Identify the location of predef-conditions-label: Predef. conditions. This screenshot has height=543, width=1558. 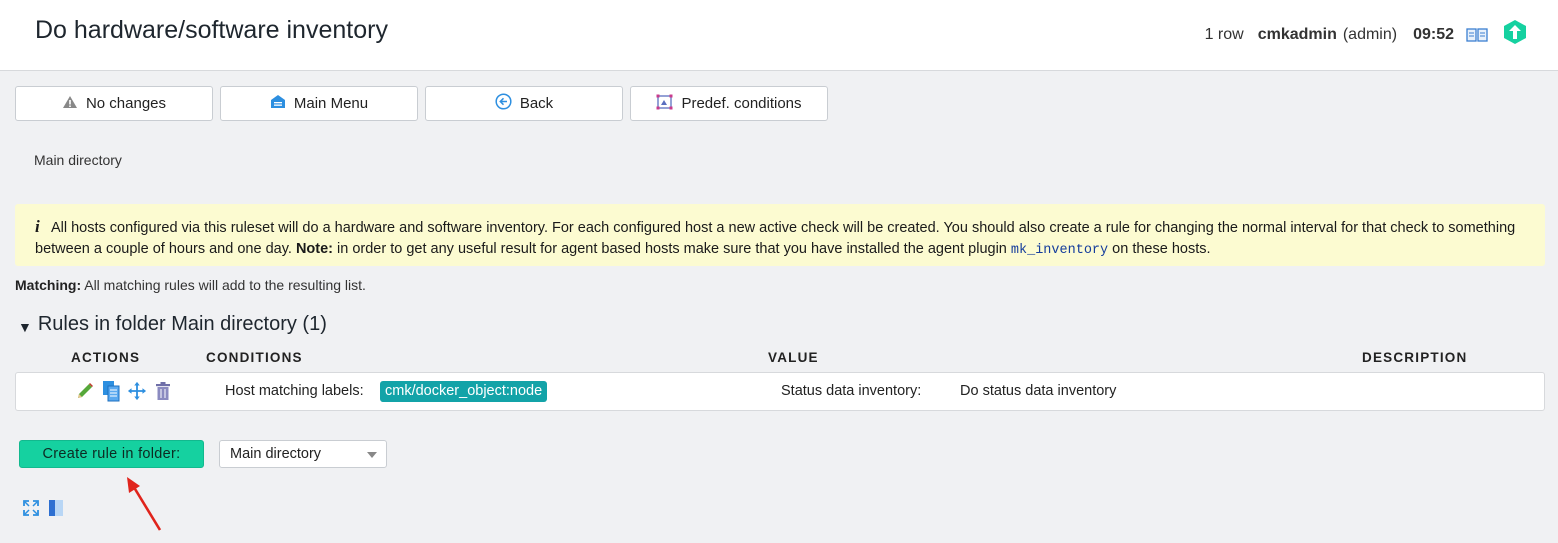
(741, 103).